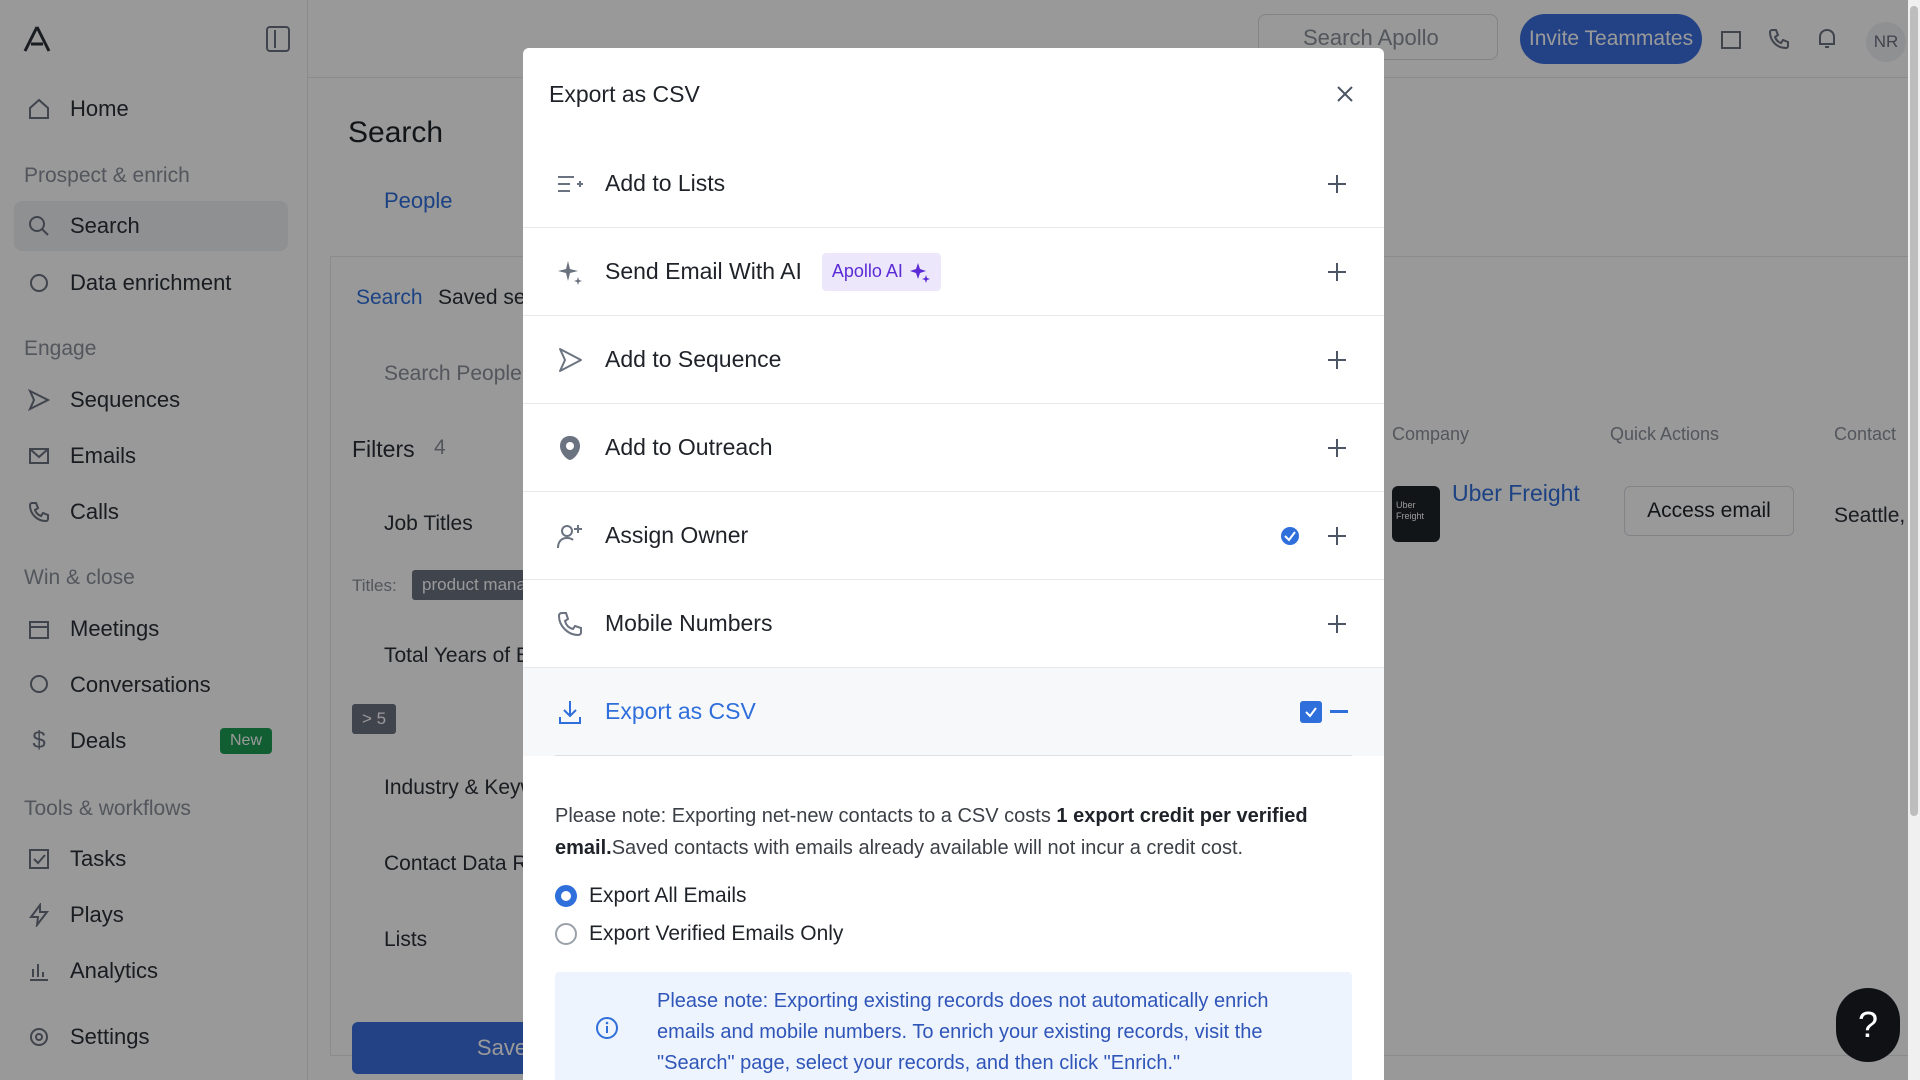  What do you see at coordinates (1339, 711) in the screenshot?
I see `collapse-minus-icon` at bounding box center [1339, 711].